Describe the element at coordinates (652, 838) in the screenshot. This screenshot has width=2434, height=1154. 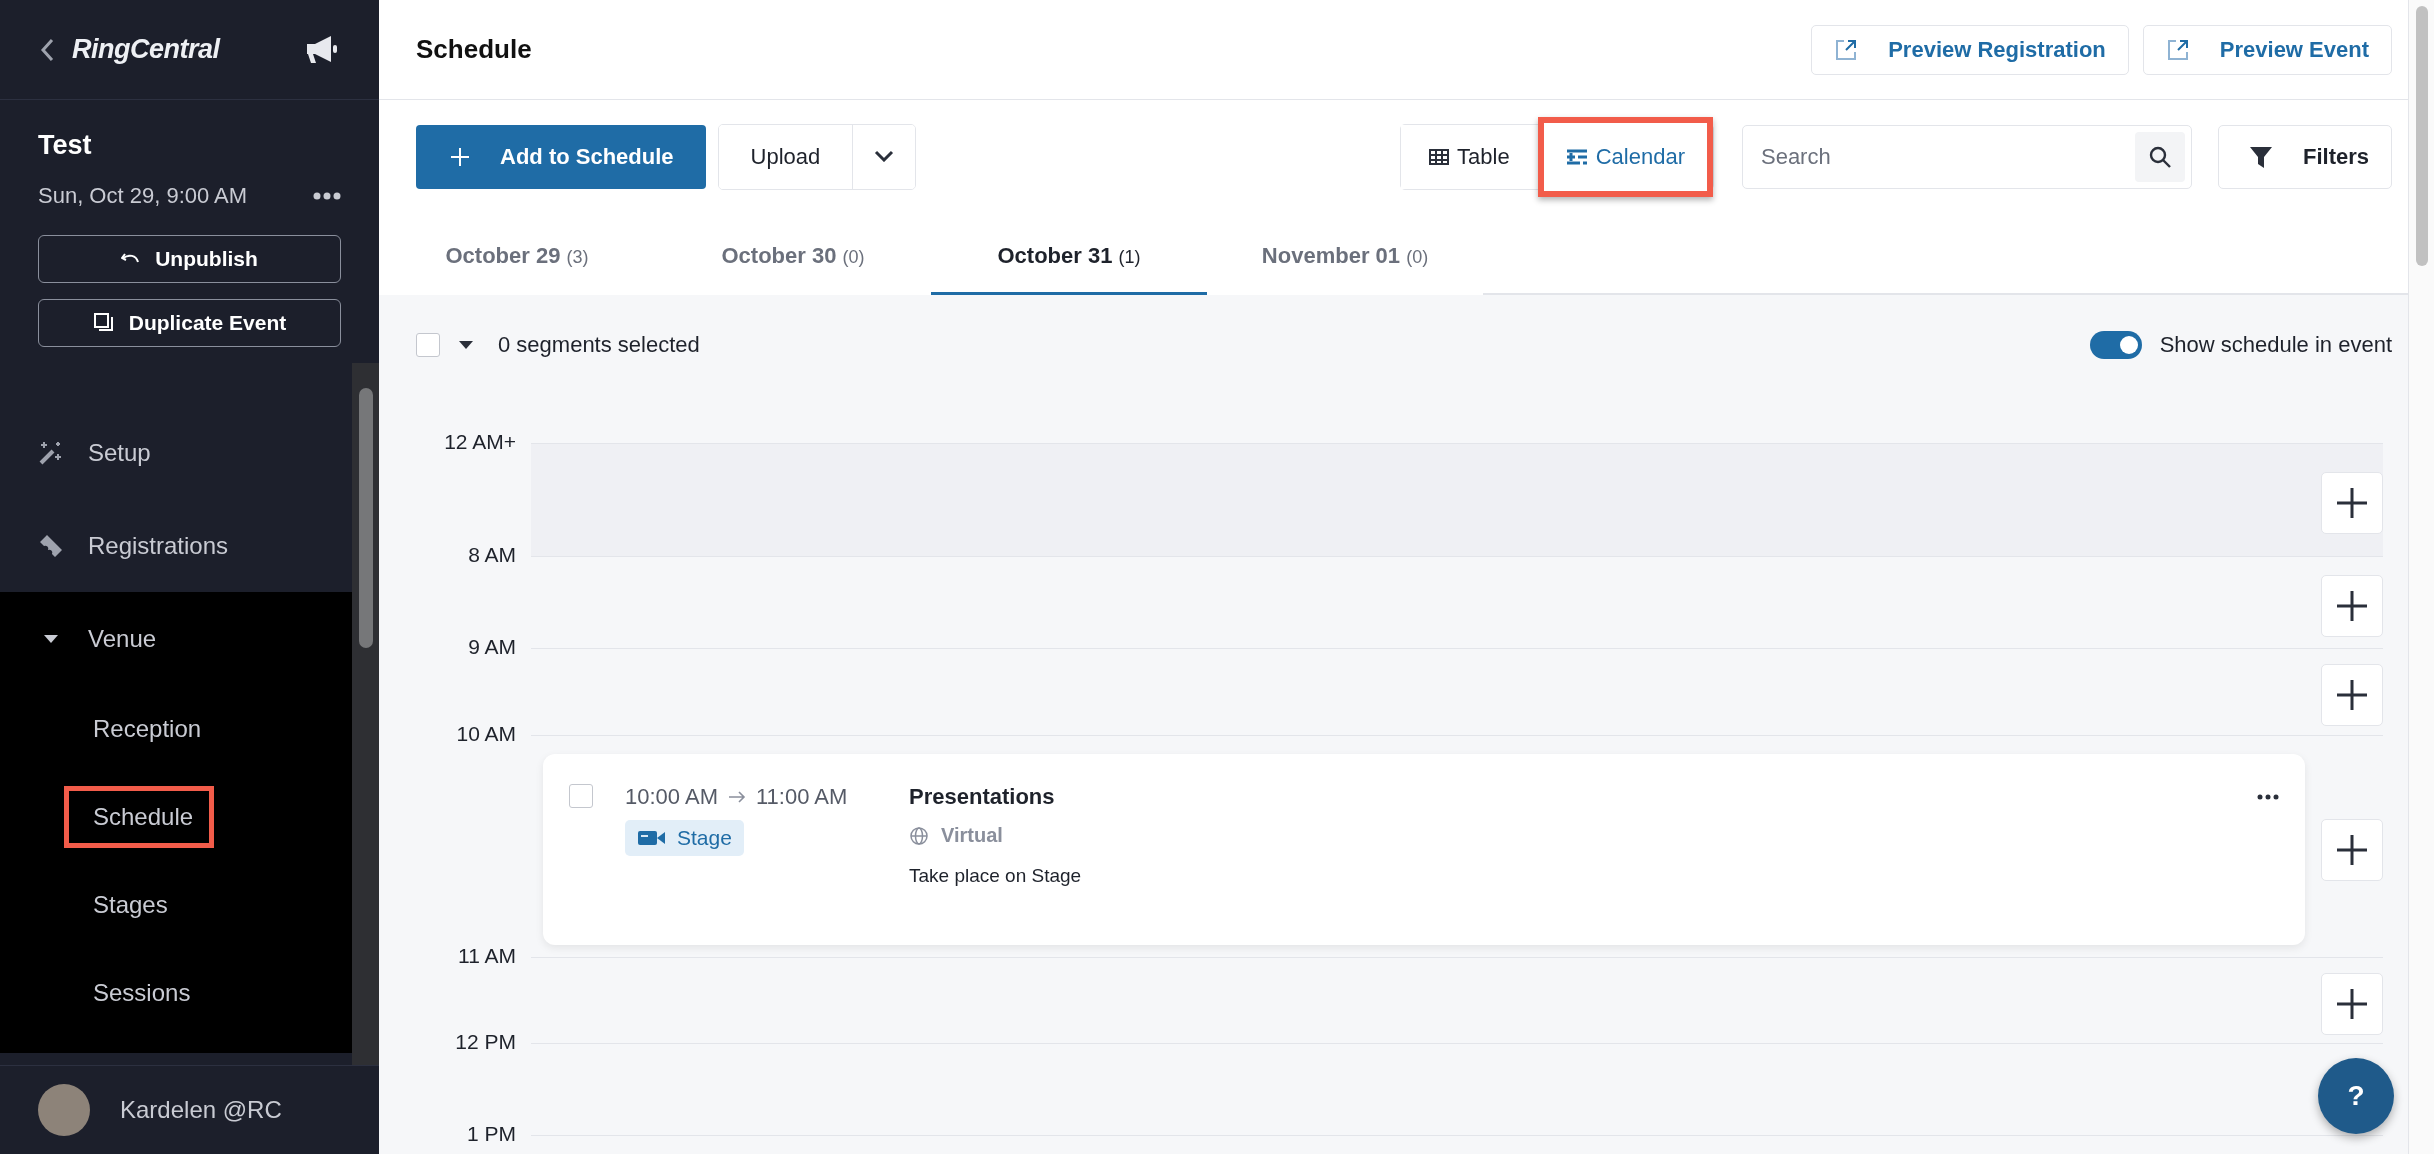
I see `video-camera-icon` at that location.